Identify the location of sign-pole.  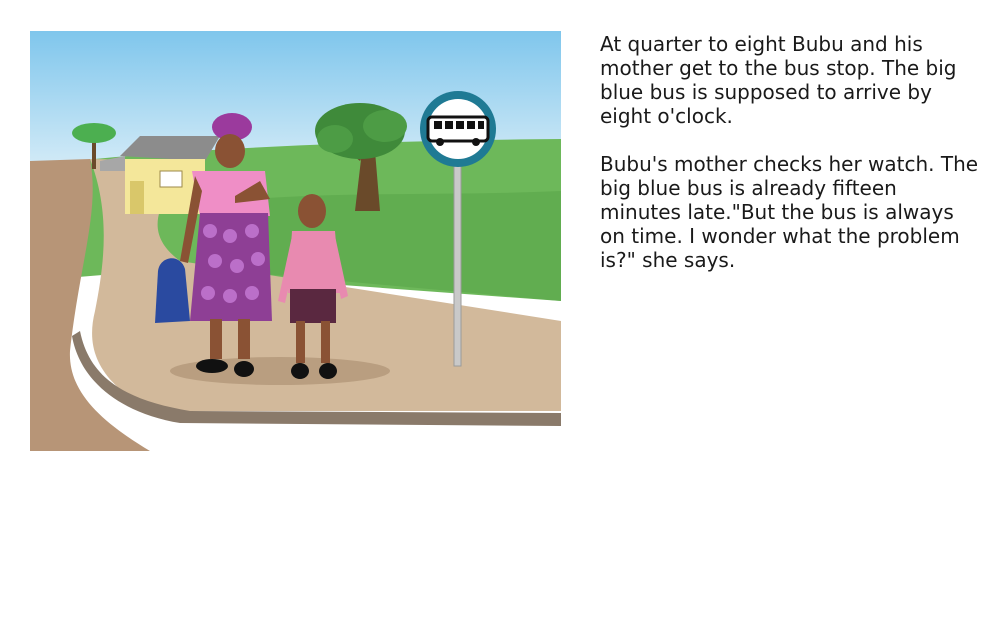
(457, 263).